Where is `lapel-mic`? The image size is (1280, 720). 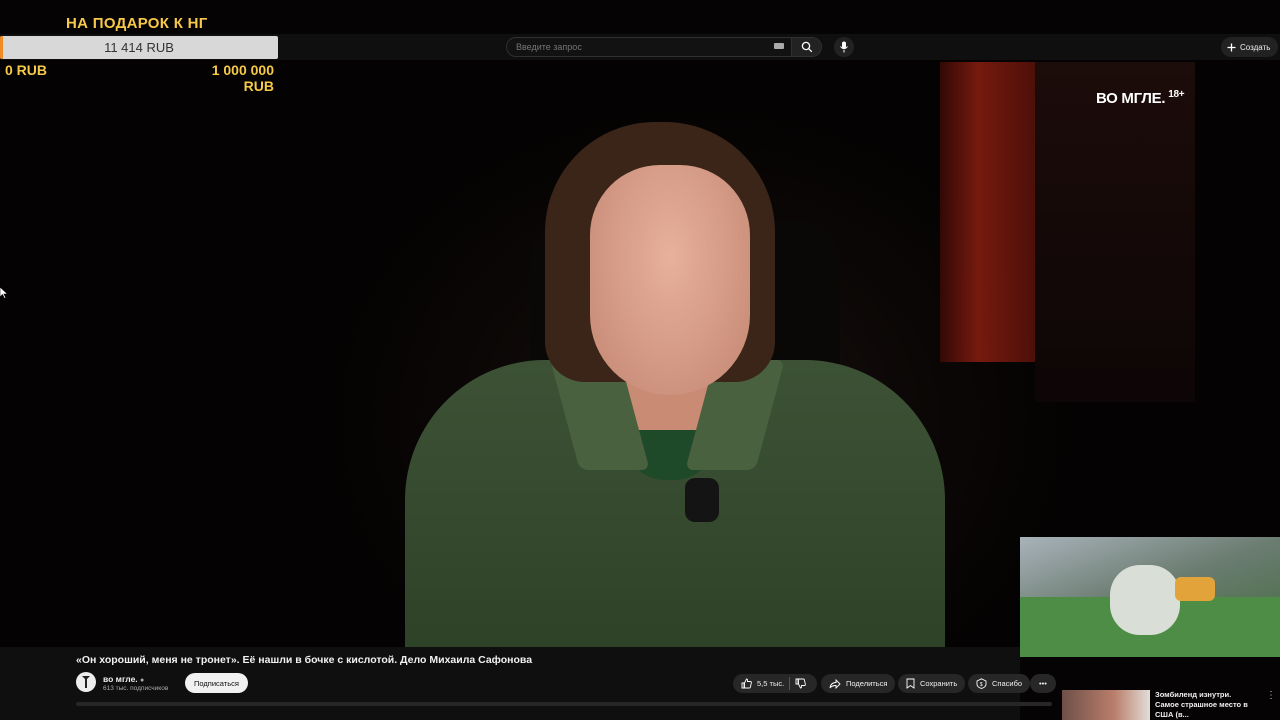
lapel-mic is located at coordinates (702, 500).